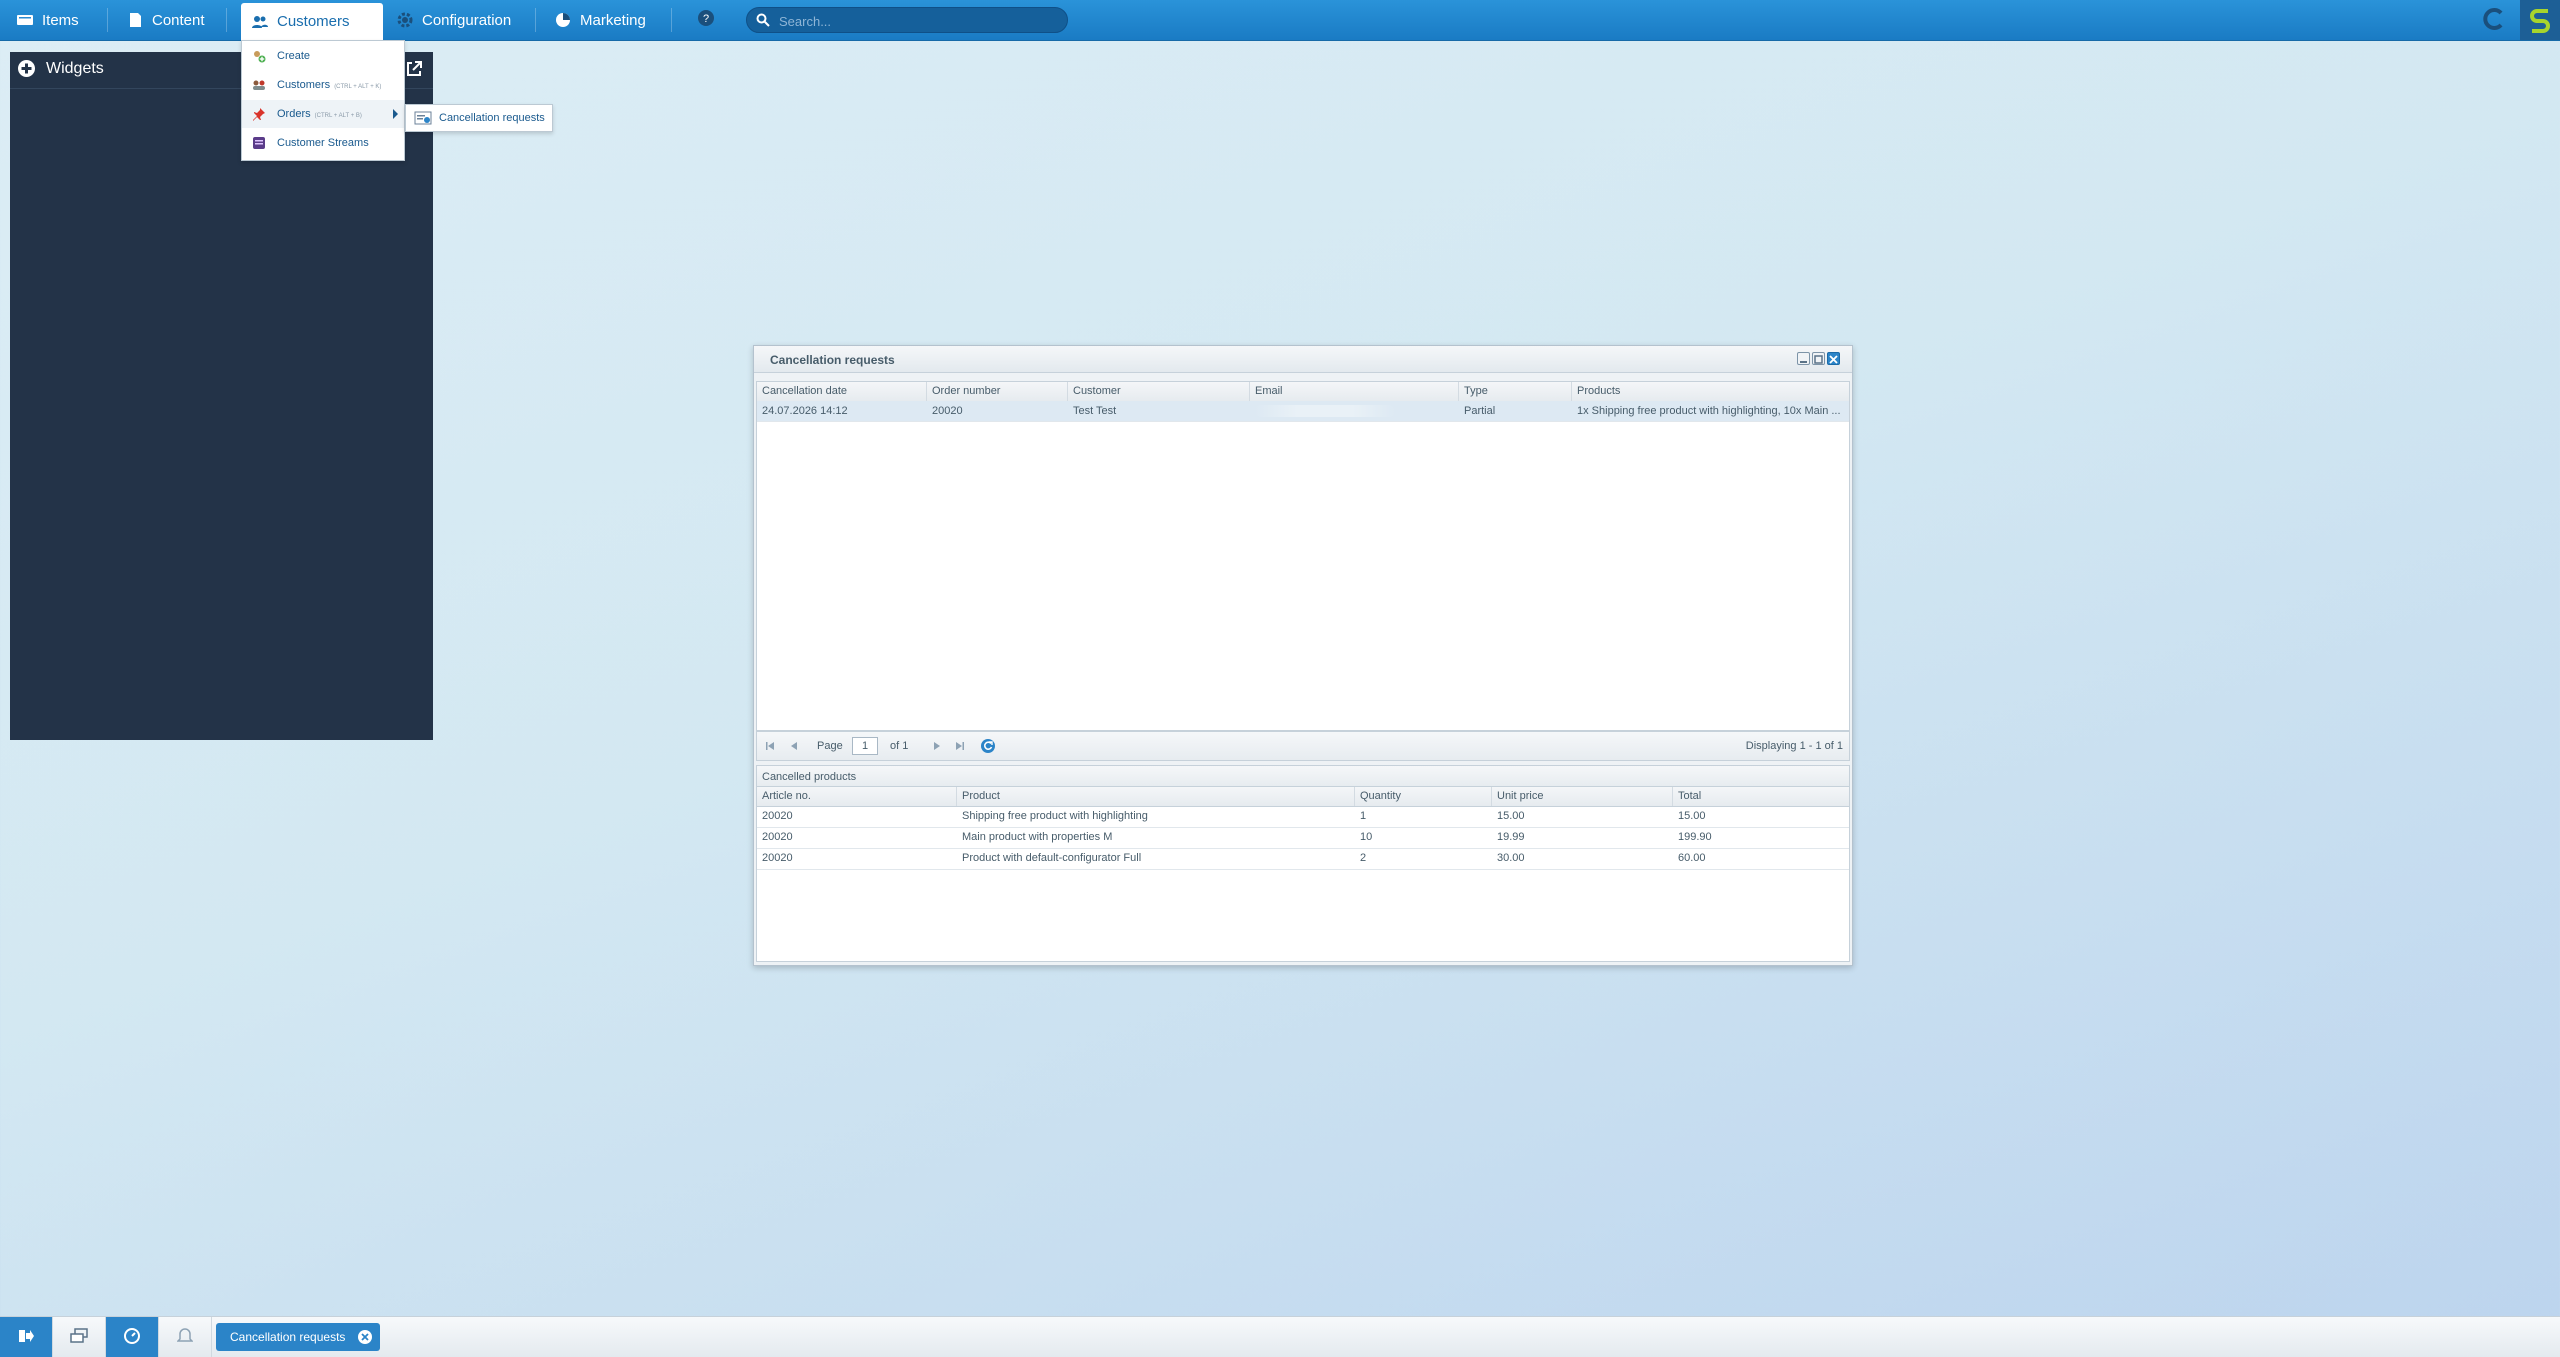 The height and width of the screenshot is (1357, 2560). What do you see at coordinates (2494, 20) in the screenshot?
I see `refresh-logo-icon` at bounding box center [2494, 20].